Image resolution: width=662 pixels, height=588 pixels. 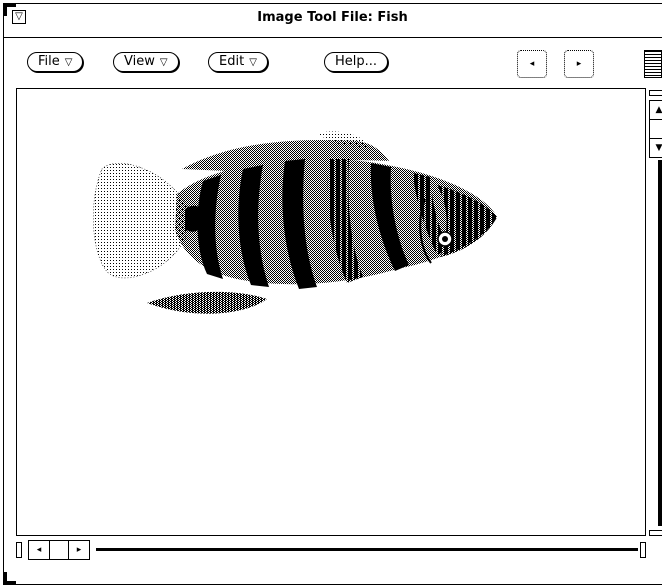 What do you see at coordinates (333, 37) in the screenshot?
I see `title-divider` at bounding box center [333, 37].